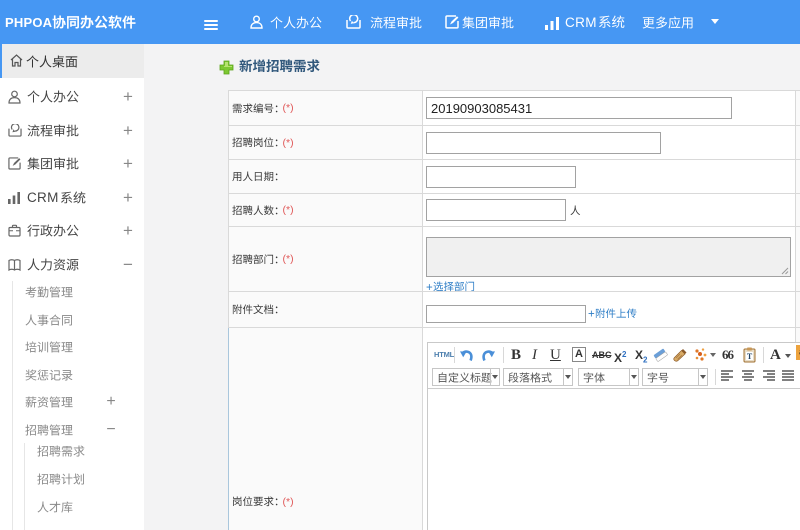  Describe the element at coordinates (750, 356) in the screenshot. I see `svg-text: T` at that location.